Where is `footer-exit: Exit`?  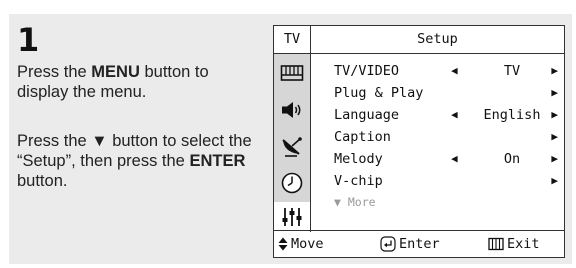
footer-exit: Exit is located at coordinates (514, 244).